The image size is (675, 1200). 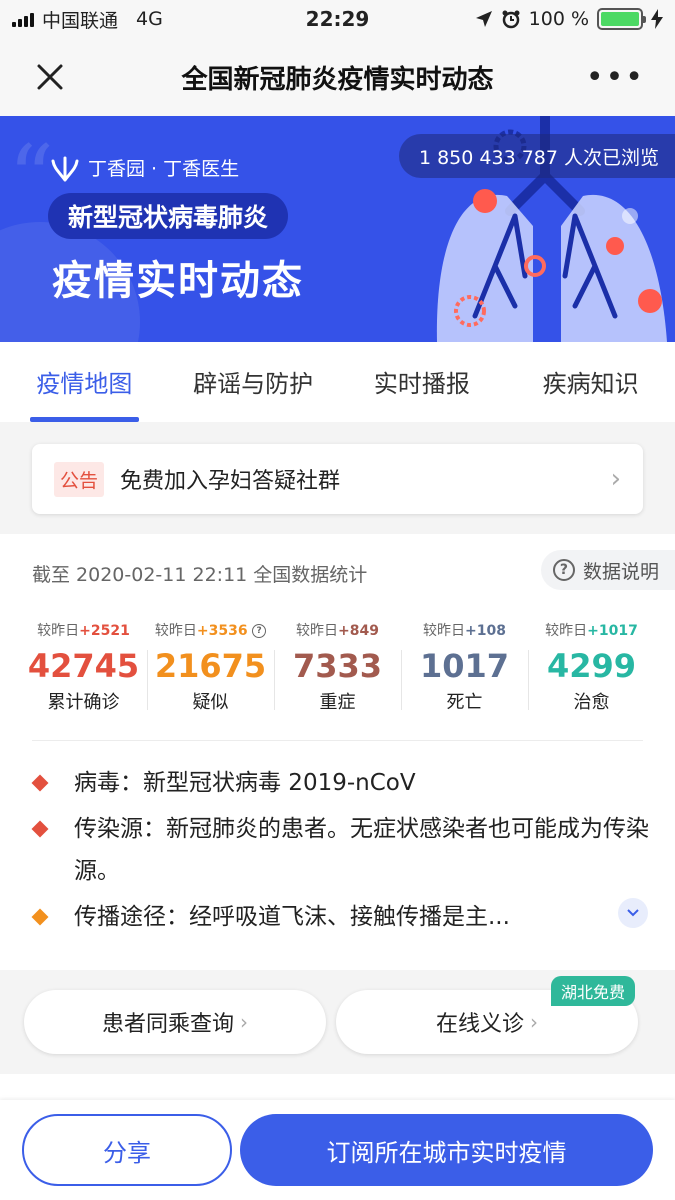 I want to click on tab-disease-knowledge: 疾病知识, so click(x=590, y=382).